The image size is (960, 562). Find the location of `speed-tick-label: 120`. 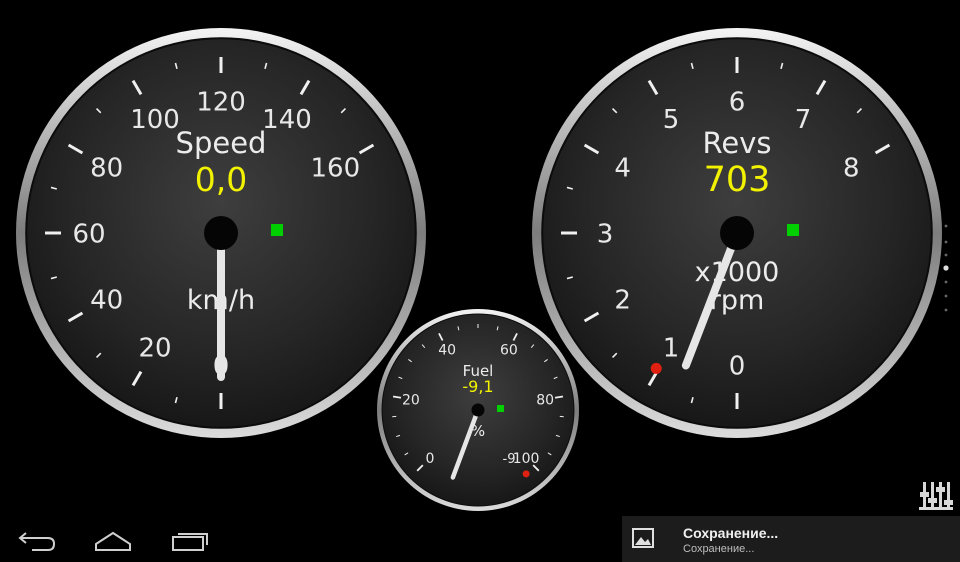

speed-tick-label: 120 is located at coordinates (221, 102).